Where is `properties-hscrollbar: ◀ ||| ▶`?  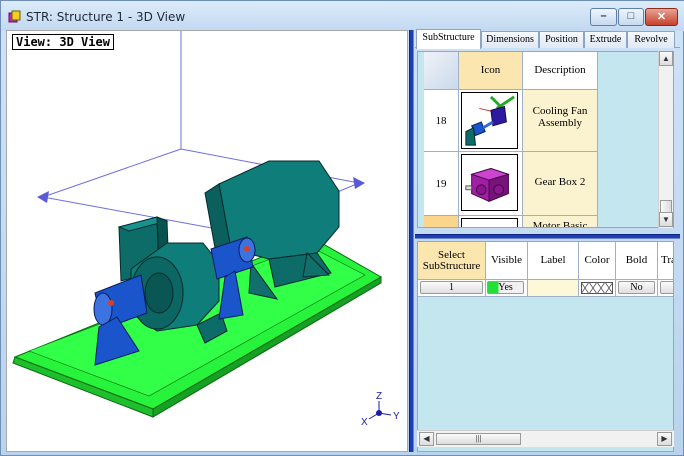 properties-hscrollbar: ◀ ||| ▶ is located at coordinates (545, 438).